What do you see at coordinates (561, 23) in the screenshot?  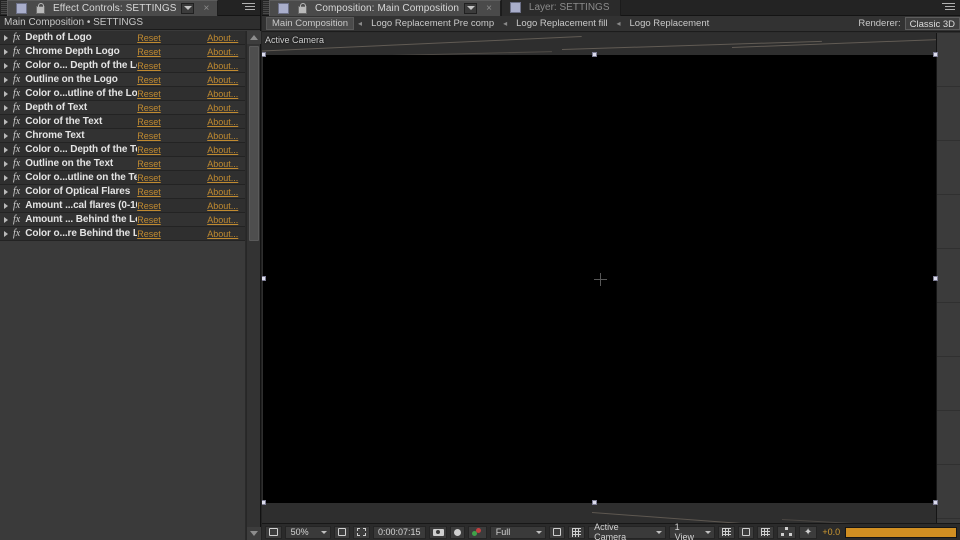 I see `breadcrumb-item: Logo Replacement fill` at bounding box center [561, 23].